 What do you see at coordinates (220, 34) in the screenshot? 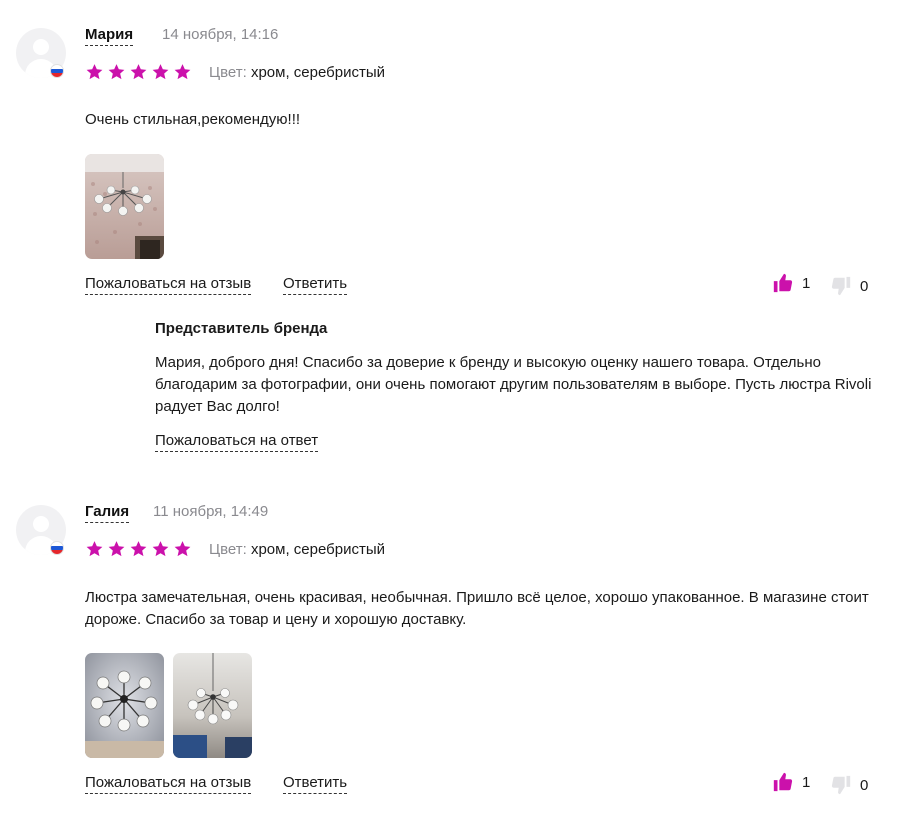
I see `review-date: 14 ноября, 14:16` at bounding box center [220, 34].